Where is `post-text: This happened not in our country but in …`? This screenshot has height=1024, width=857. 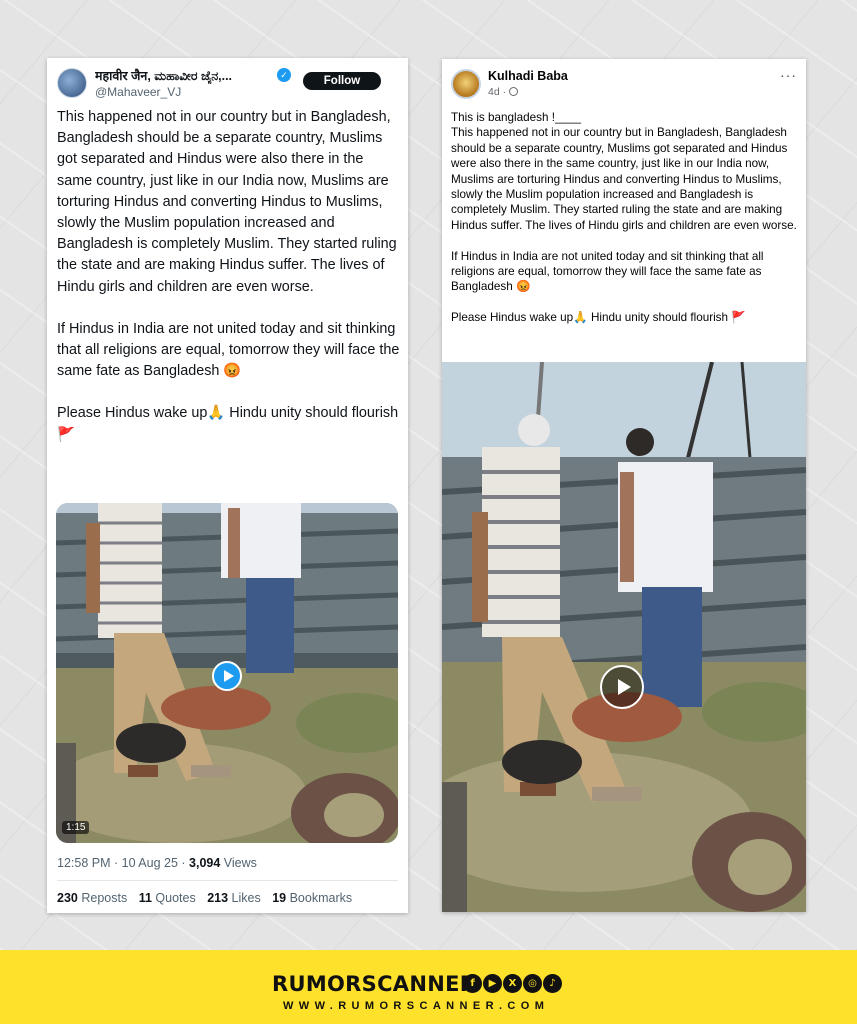
post-text: This happened not in our country but in … is located at coordinates (229, 276).